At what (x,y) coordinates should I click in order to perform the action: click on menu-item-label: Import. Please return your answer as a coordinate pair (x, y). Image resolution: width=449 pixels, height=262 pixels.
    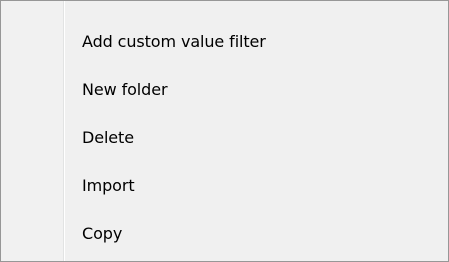
    Looking at the image, I should click on (108, 185).